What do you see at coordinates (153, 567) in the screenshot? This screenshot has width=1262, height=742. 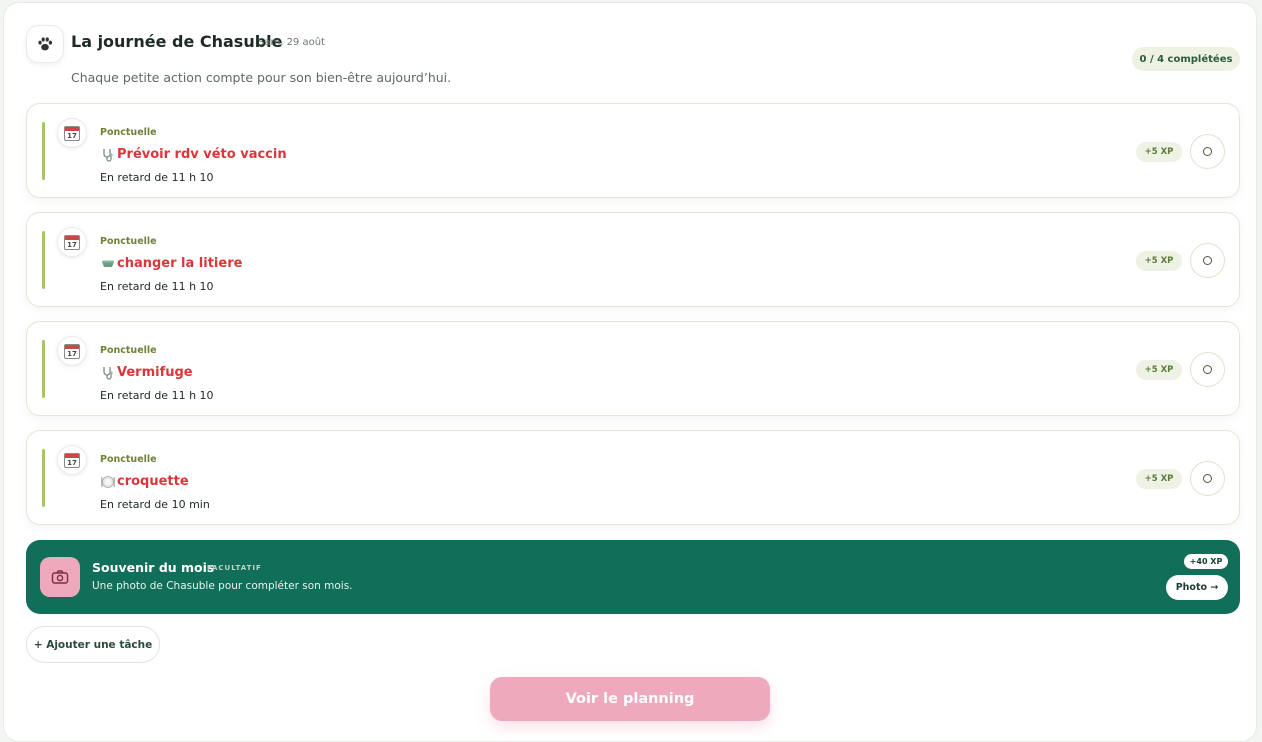 I see `souvenir-title: Souvenir du mois` at bounding box center [153, 567].